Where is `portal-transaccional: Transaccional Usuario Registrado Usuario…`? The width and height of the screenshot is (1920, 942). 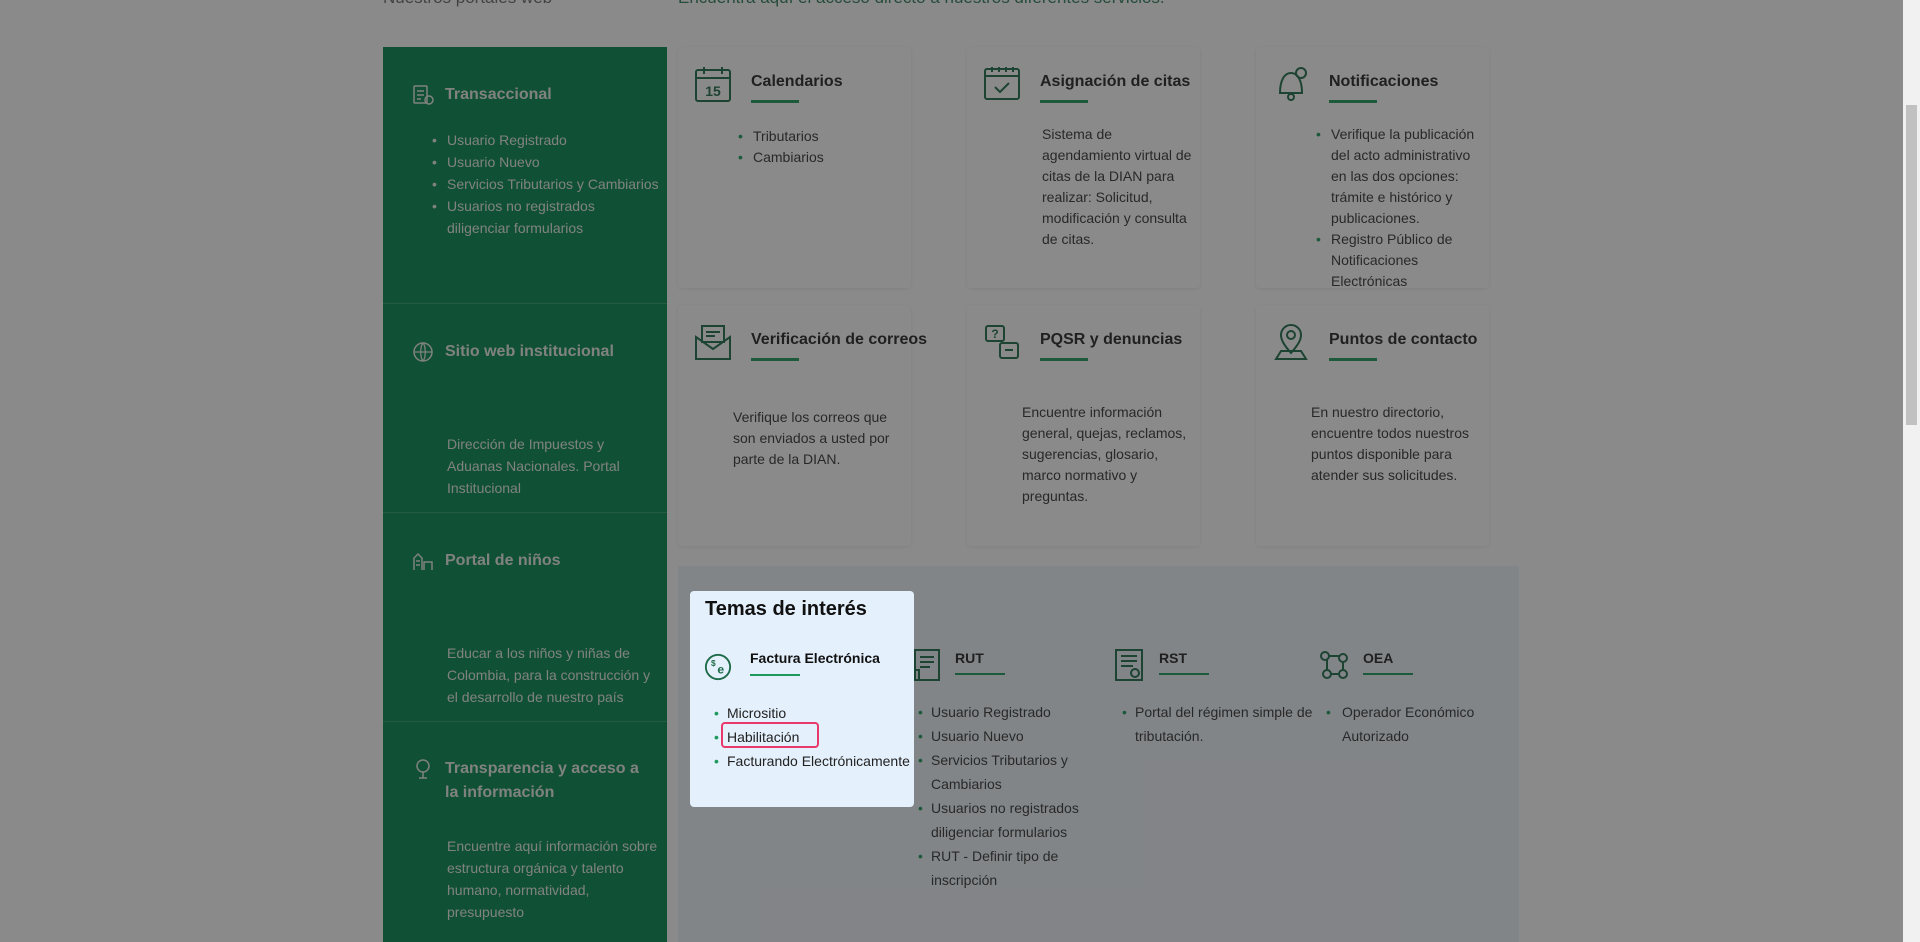 portal-transaccional: Transaccional Usuario Registrado Usuario… is located at coordinates (525, 175).